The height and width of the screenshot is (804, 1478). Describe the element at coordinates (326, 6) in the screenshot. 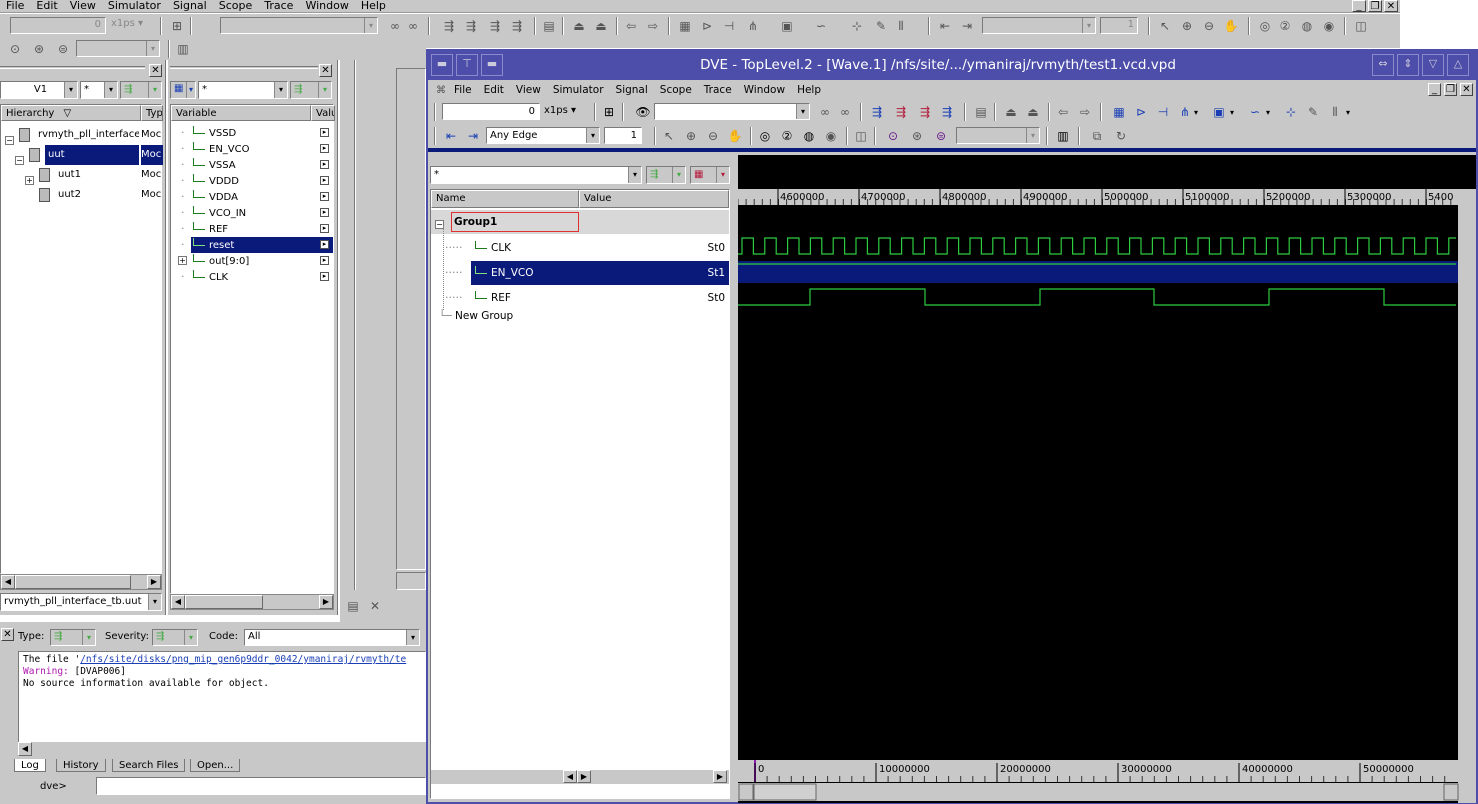

I see `menu-window: Window` at that location.